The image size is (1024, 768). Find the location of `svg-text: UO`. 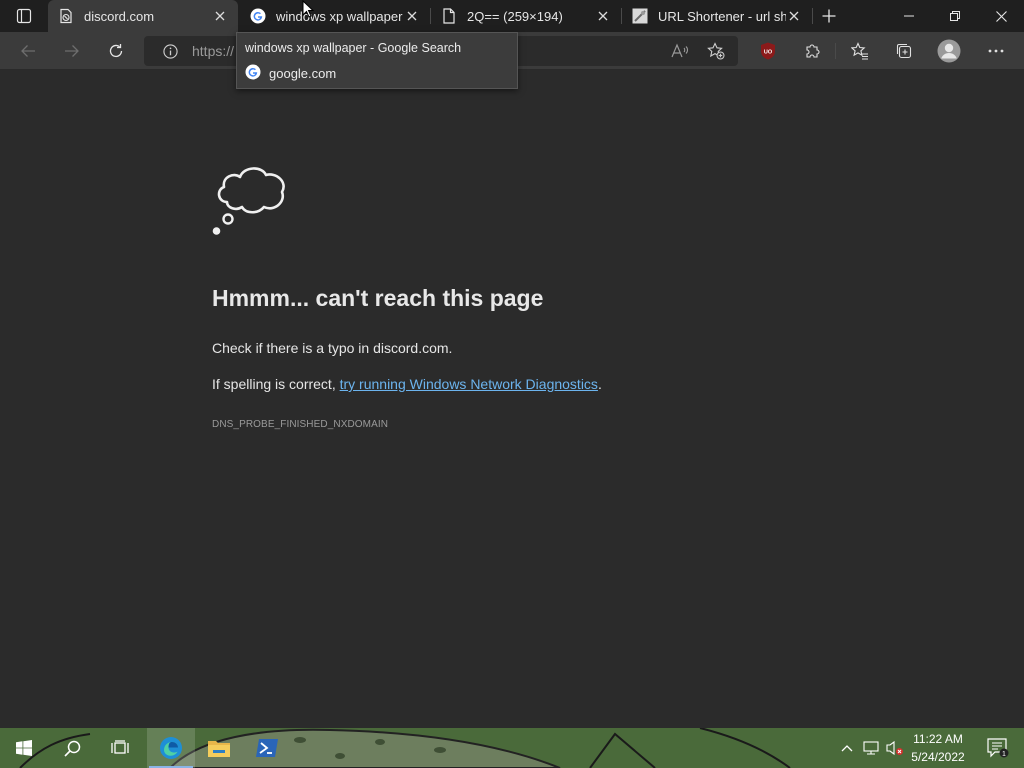

svg-text: UO is located at coordinates (768, 53).